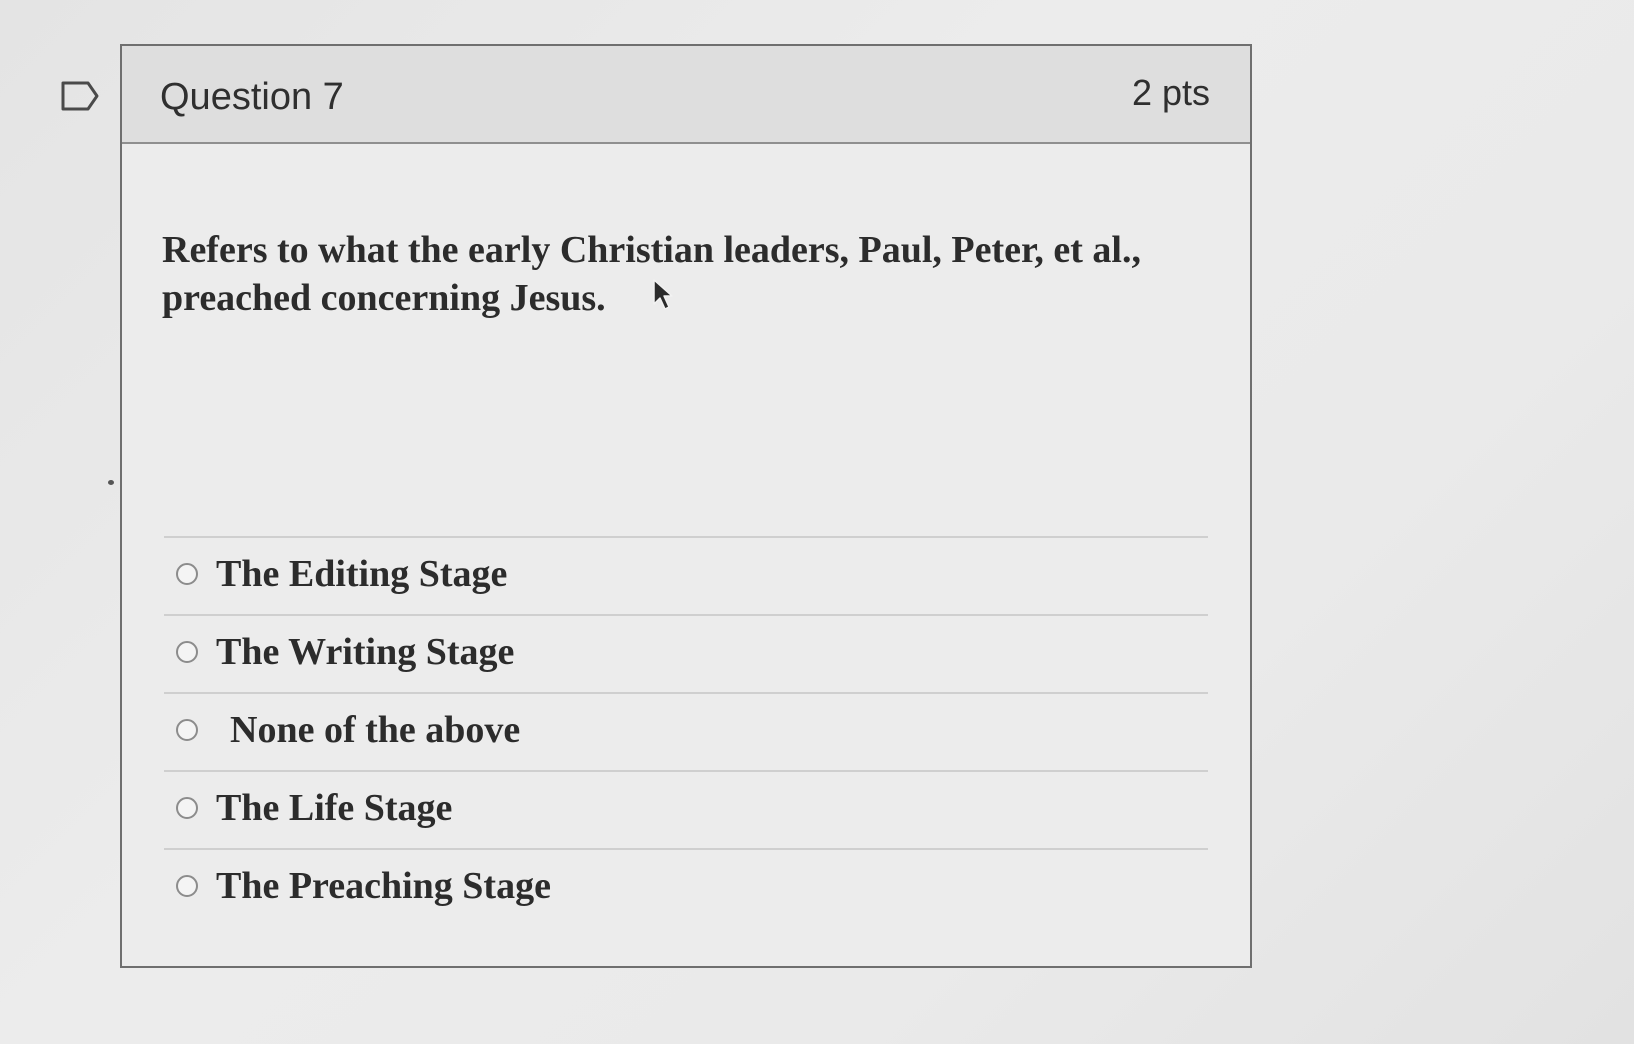 Image resolution: width=1634 pixels, height=1044 pixels. What do you see at coordinates (365, 652) in the screenshot?
I see `answer-label: The Writing Stage` at bounding box center [365, 652].